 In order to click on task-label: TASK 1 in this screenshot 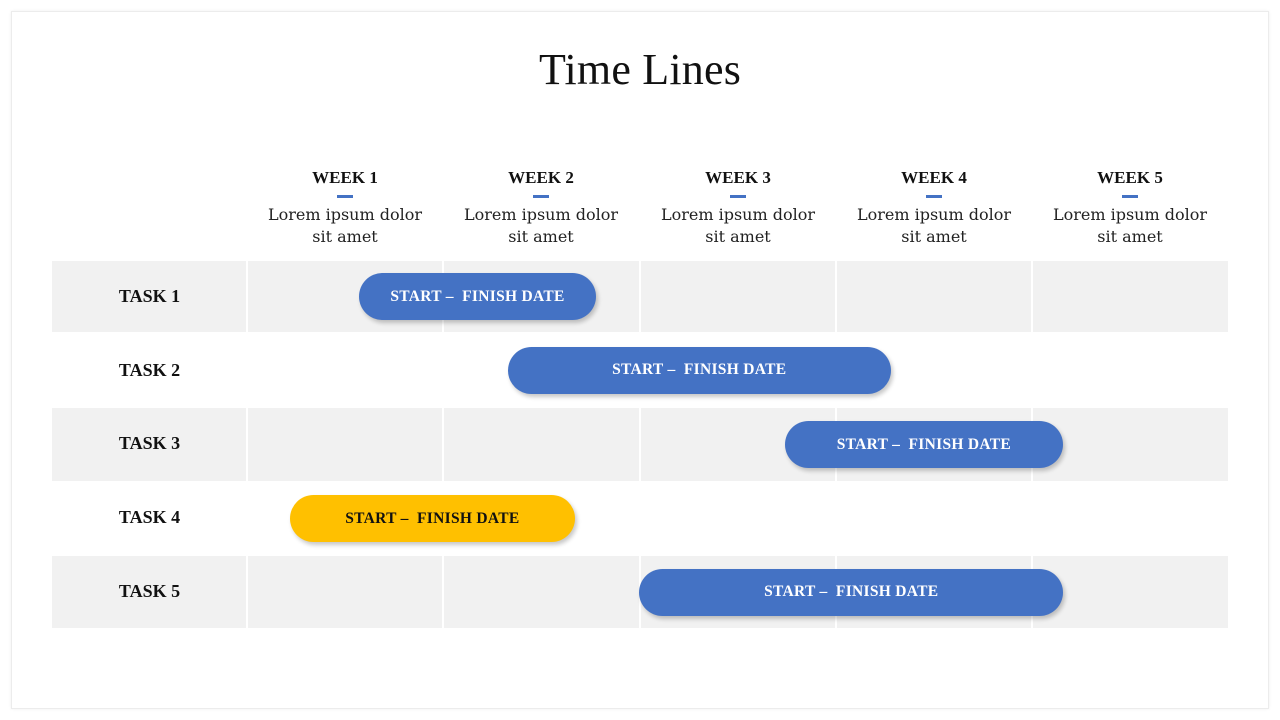, I will do `click(149, 296)`.